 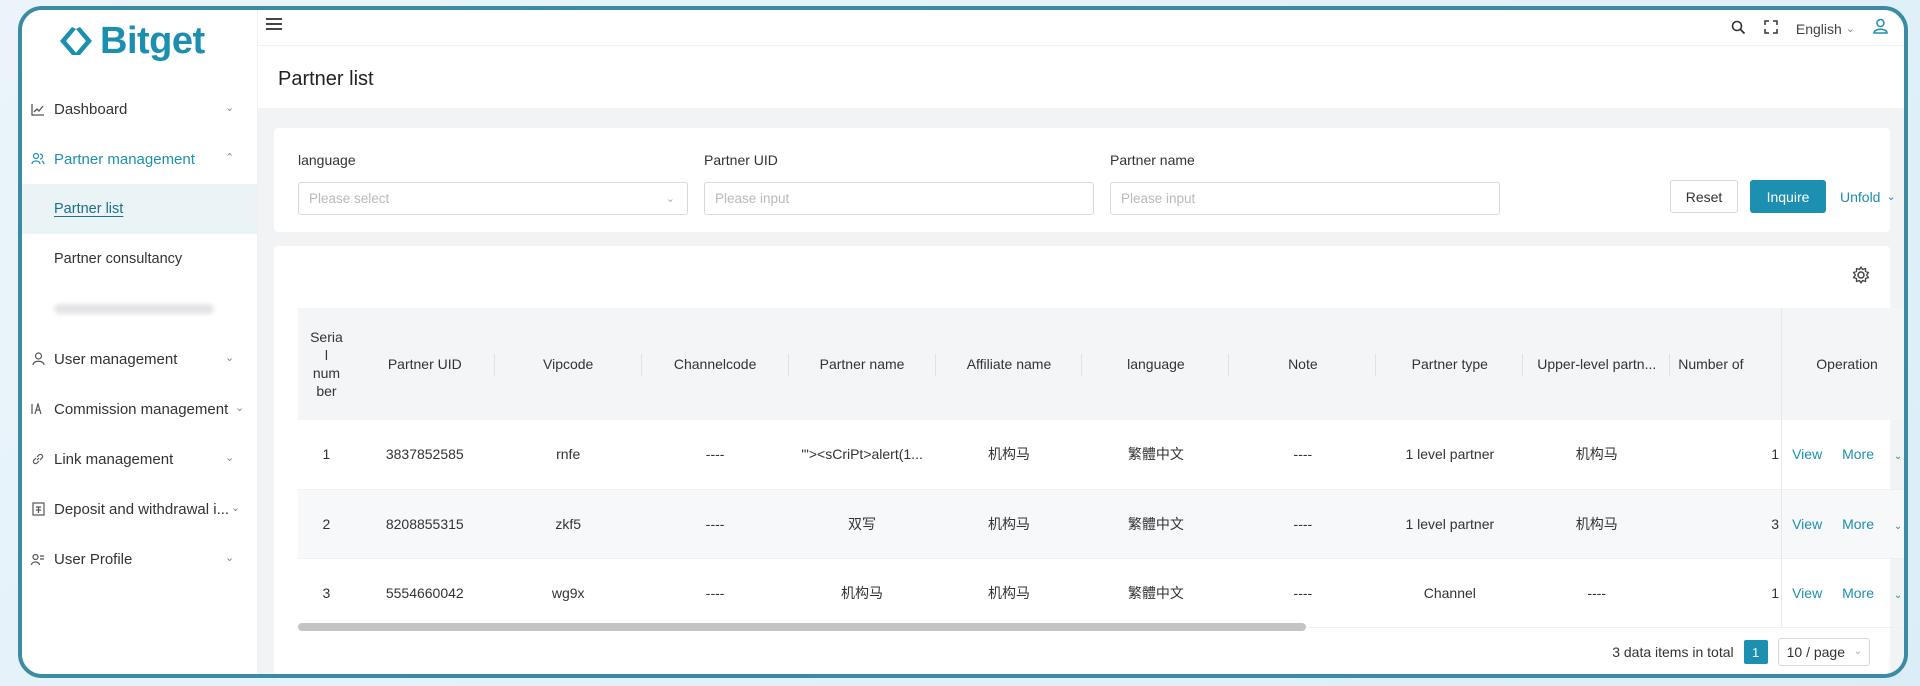 I want to click on sidebar-item-partner-management: Partner management ⌃, so click(x=139, y=159).